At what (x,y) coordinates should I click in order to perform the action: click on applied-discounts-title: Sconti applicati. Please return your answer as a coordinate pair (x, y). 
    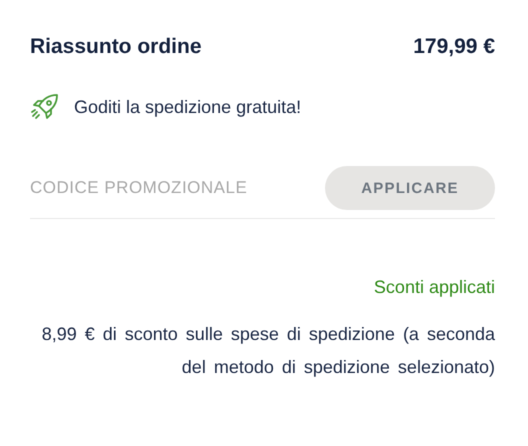
    Looking at the image, I should click on (433, 287).